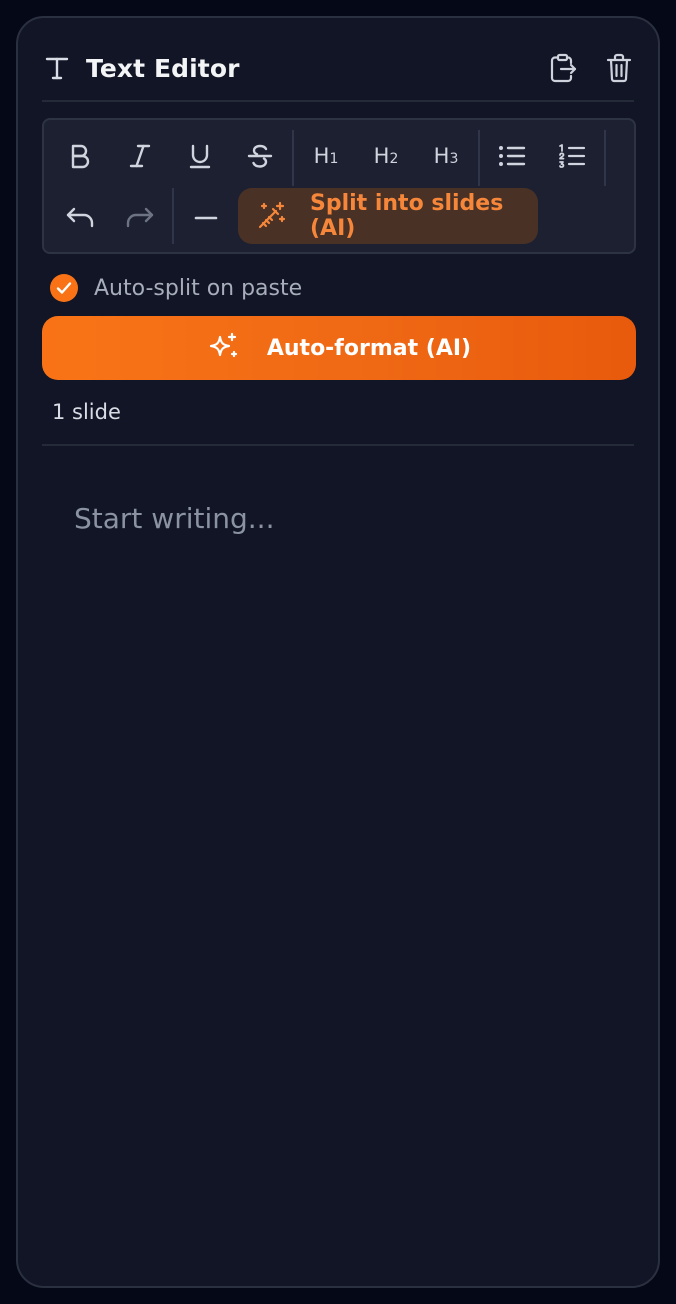 The width and height of the screenshot is (676, 1304). I want to click on format-toolbar: H1 H2 H3 Split into slides (AI), so click(339, 186).